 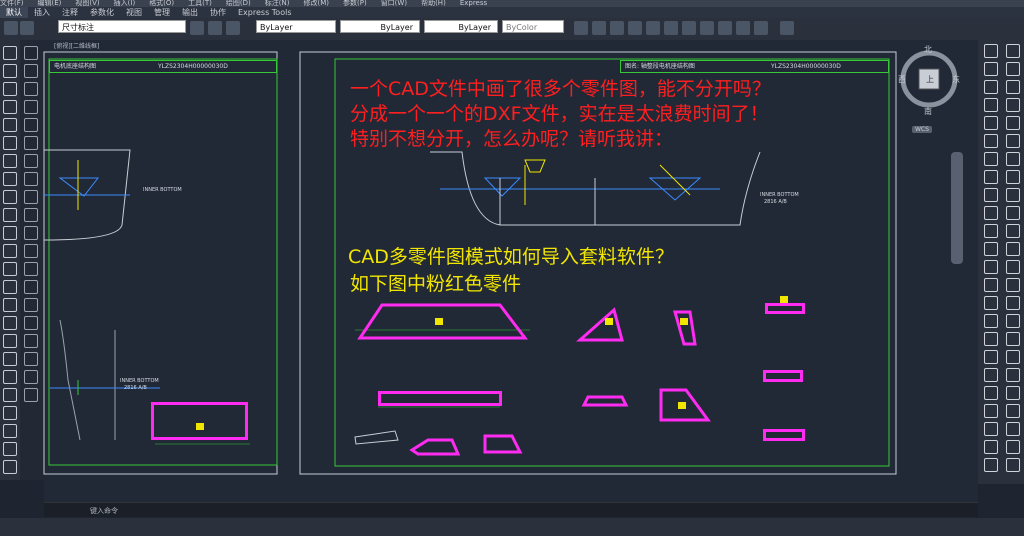 I want to click on right-title-block: 图名: 轴整段电机座结构图 YLZS2304H00000030D, so click(x=754, y=66).